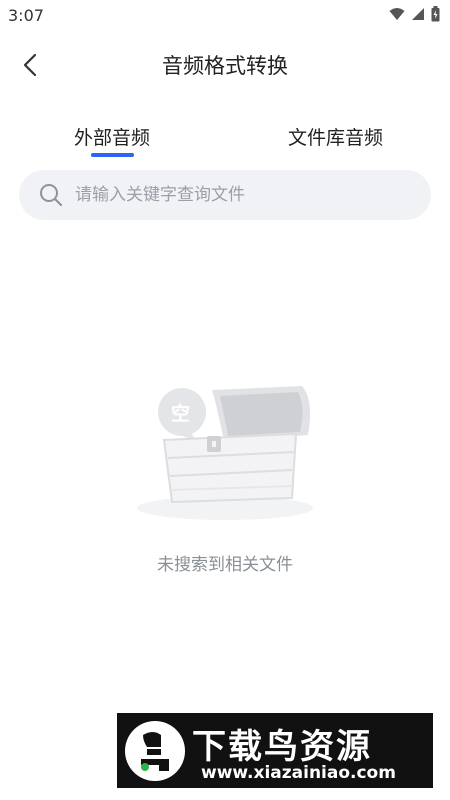  I want to click on search-bar, so click(225, 195).